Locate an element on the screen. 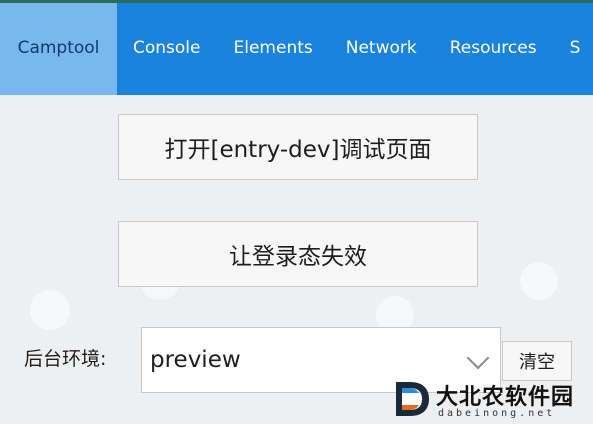  tab-network: Network is located at coordinates (381, 47).